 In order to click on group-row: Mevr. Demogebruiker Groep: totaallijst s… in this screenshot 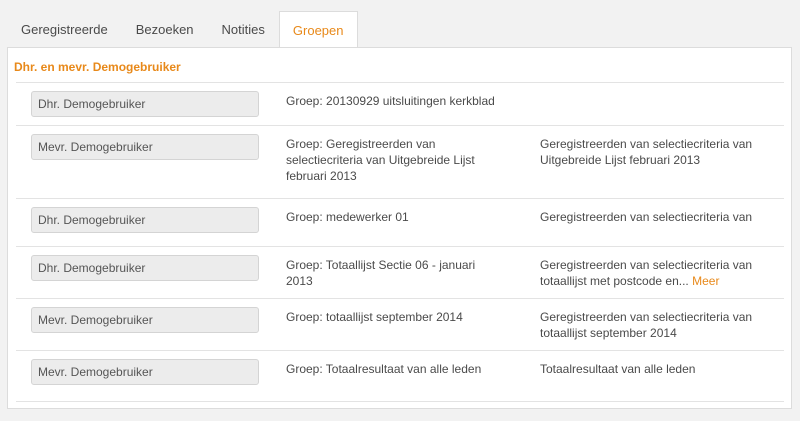, I will do `click(400, 325)`.